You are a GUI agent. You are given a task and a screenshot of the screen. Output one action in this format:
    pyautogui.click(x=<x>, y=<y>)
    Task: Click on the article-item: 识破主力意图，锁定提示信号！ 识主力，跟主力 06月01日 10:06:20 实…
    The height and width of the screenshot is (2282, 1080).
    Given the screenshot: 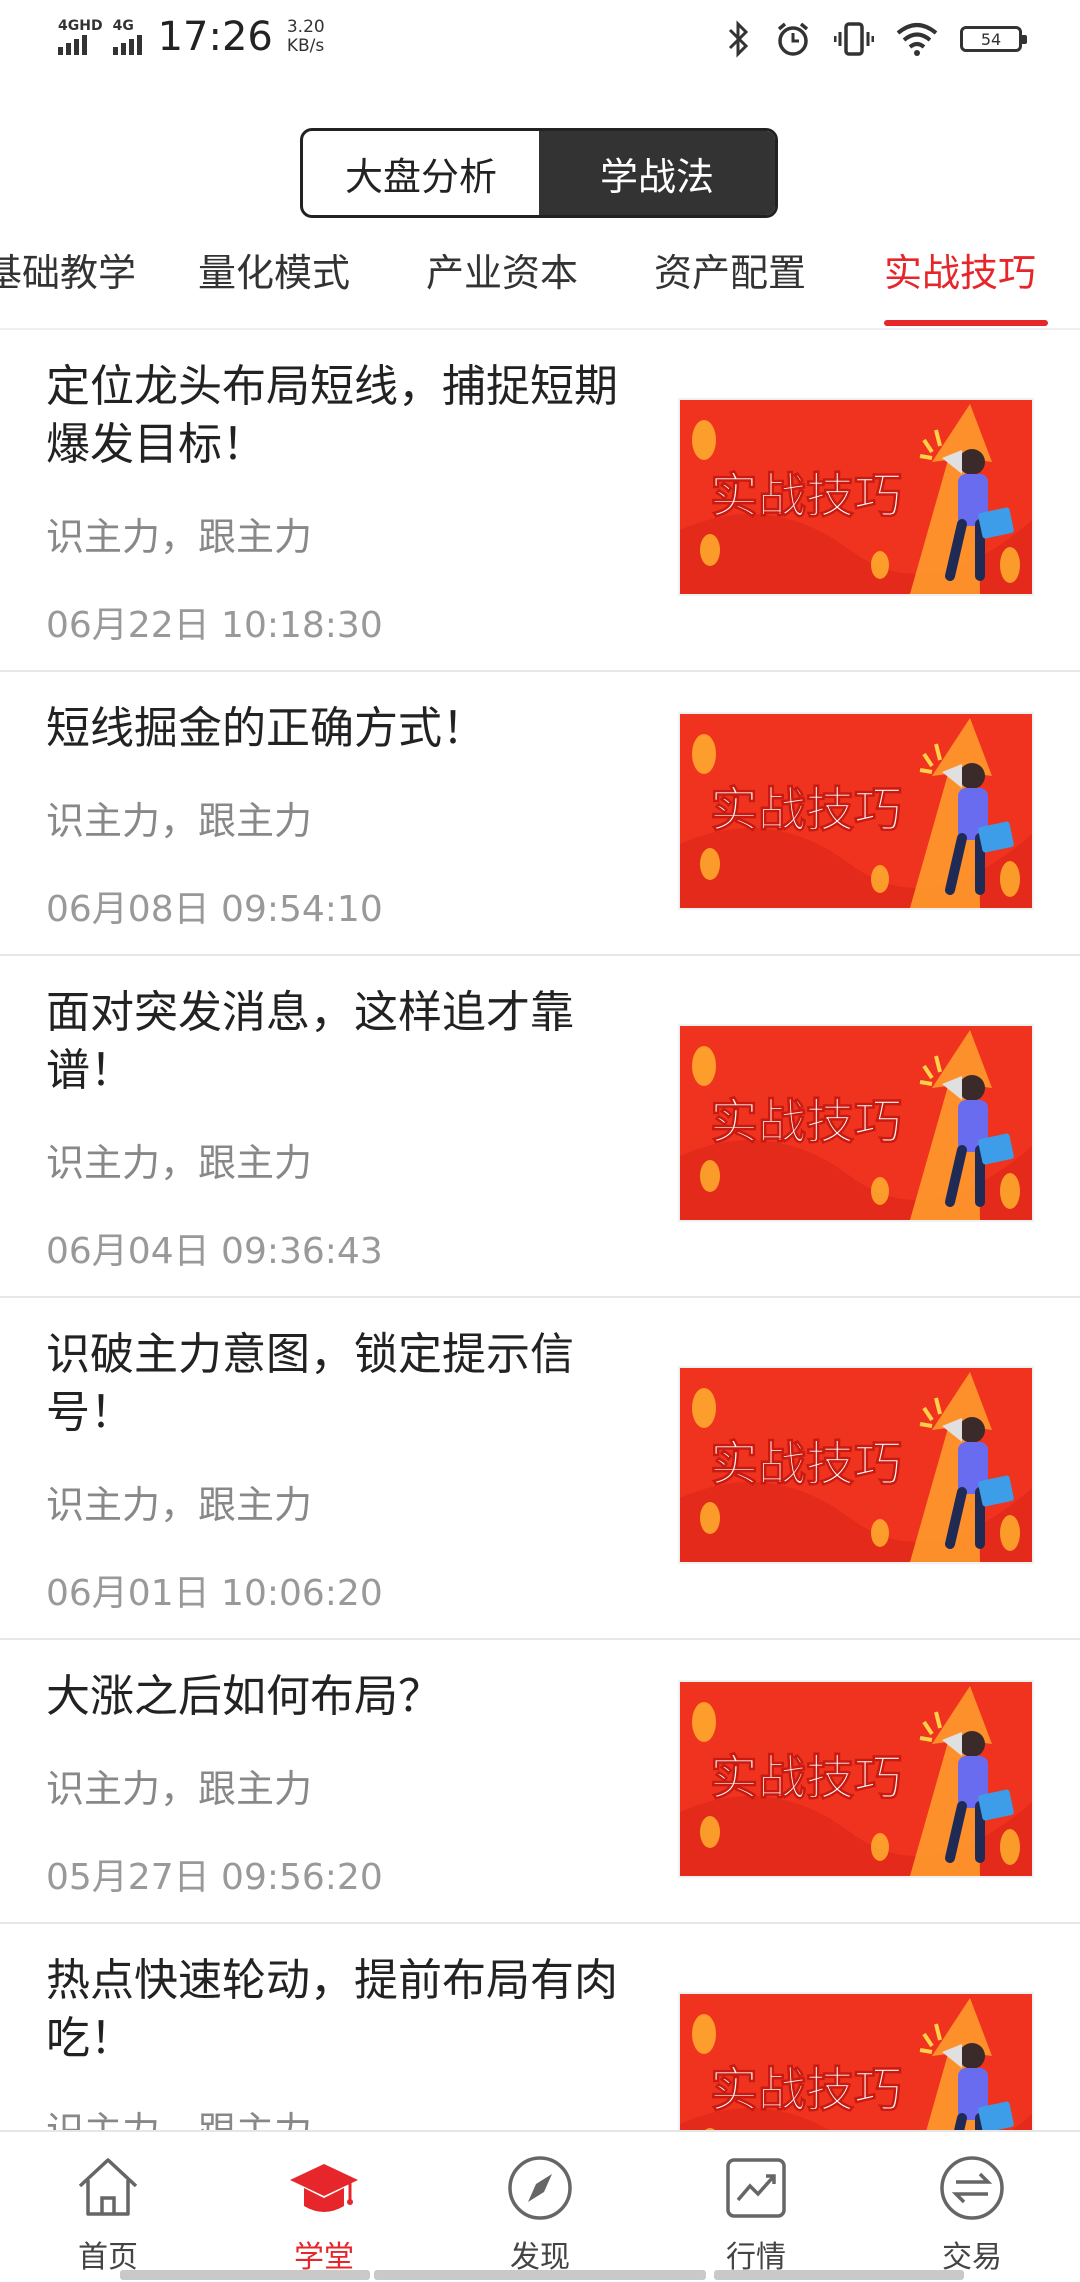 What is the action you would take?
    pyautogui.click(x=540, y=1469)
    